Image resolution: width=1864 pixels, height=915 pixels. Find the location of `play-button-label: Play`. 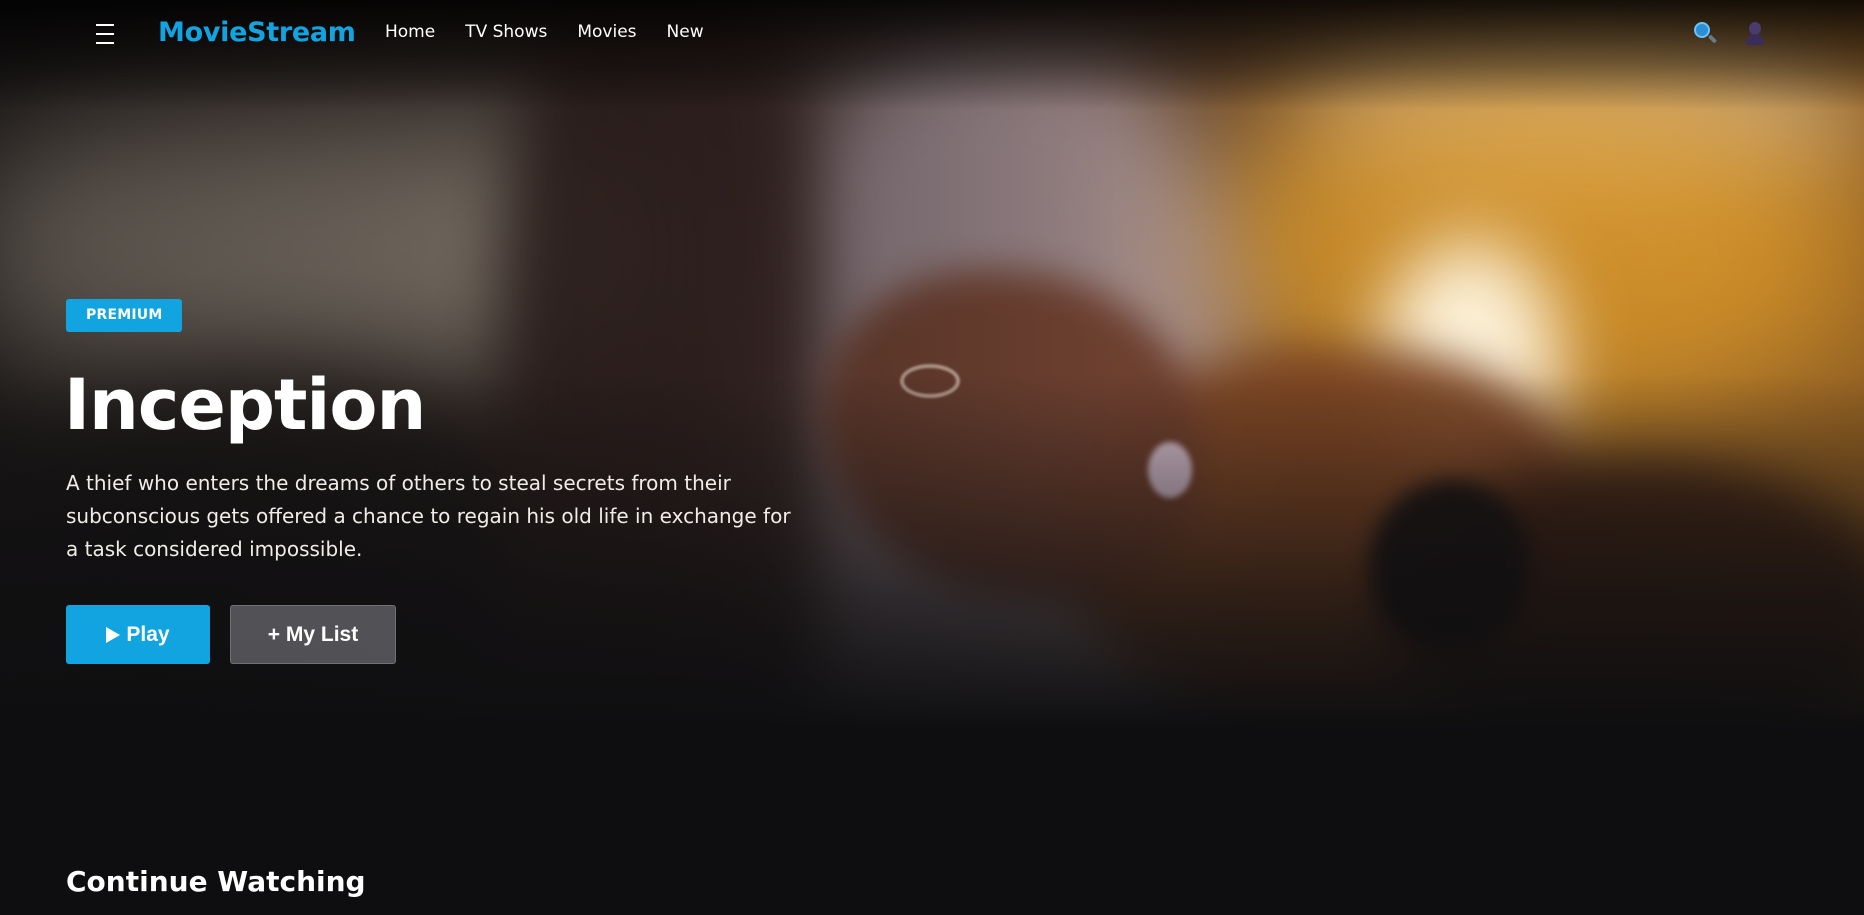

play-button-label: Play is located at coordinates (148, 634).